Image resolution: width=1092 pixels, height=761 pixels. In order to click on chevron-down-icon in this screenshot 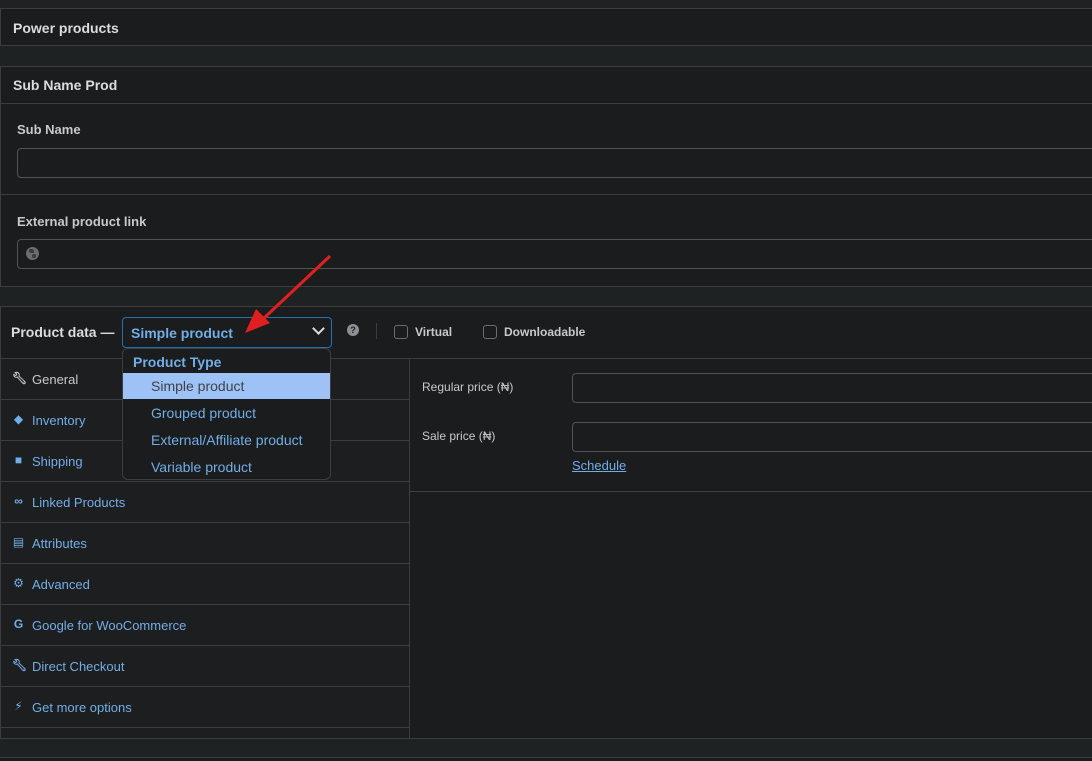, I will do `click(318, 328)`.